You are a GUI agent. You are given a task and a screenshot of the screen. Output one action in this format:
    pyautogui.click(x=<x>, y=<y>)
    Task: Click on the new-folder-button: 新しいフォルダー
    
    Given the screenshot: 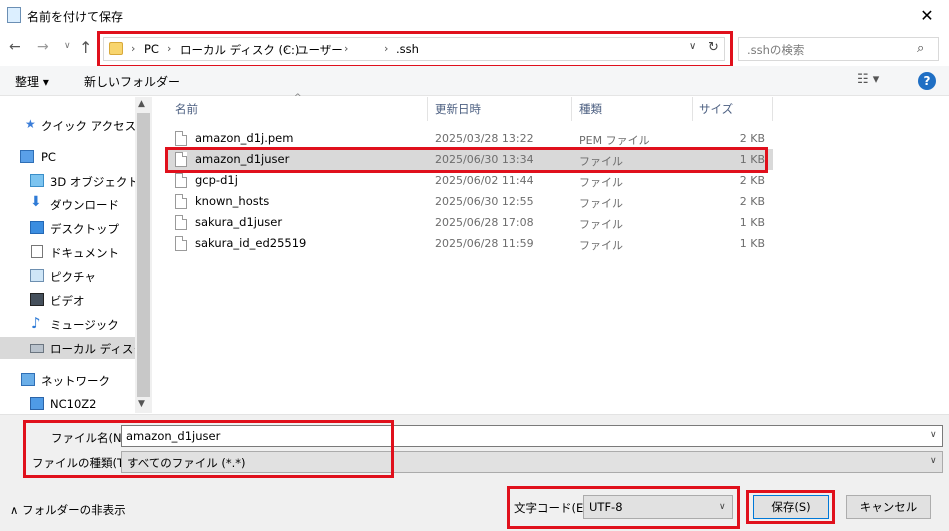 What is the action you would take?
    pyautogui.click(x=132, y=81)
    